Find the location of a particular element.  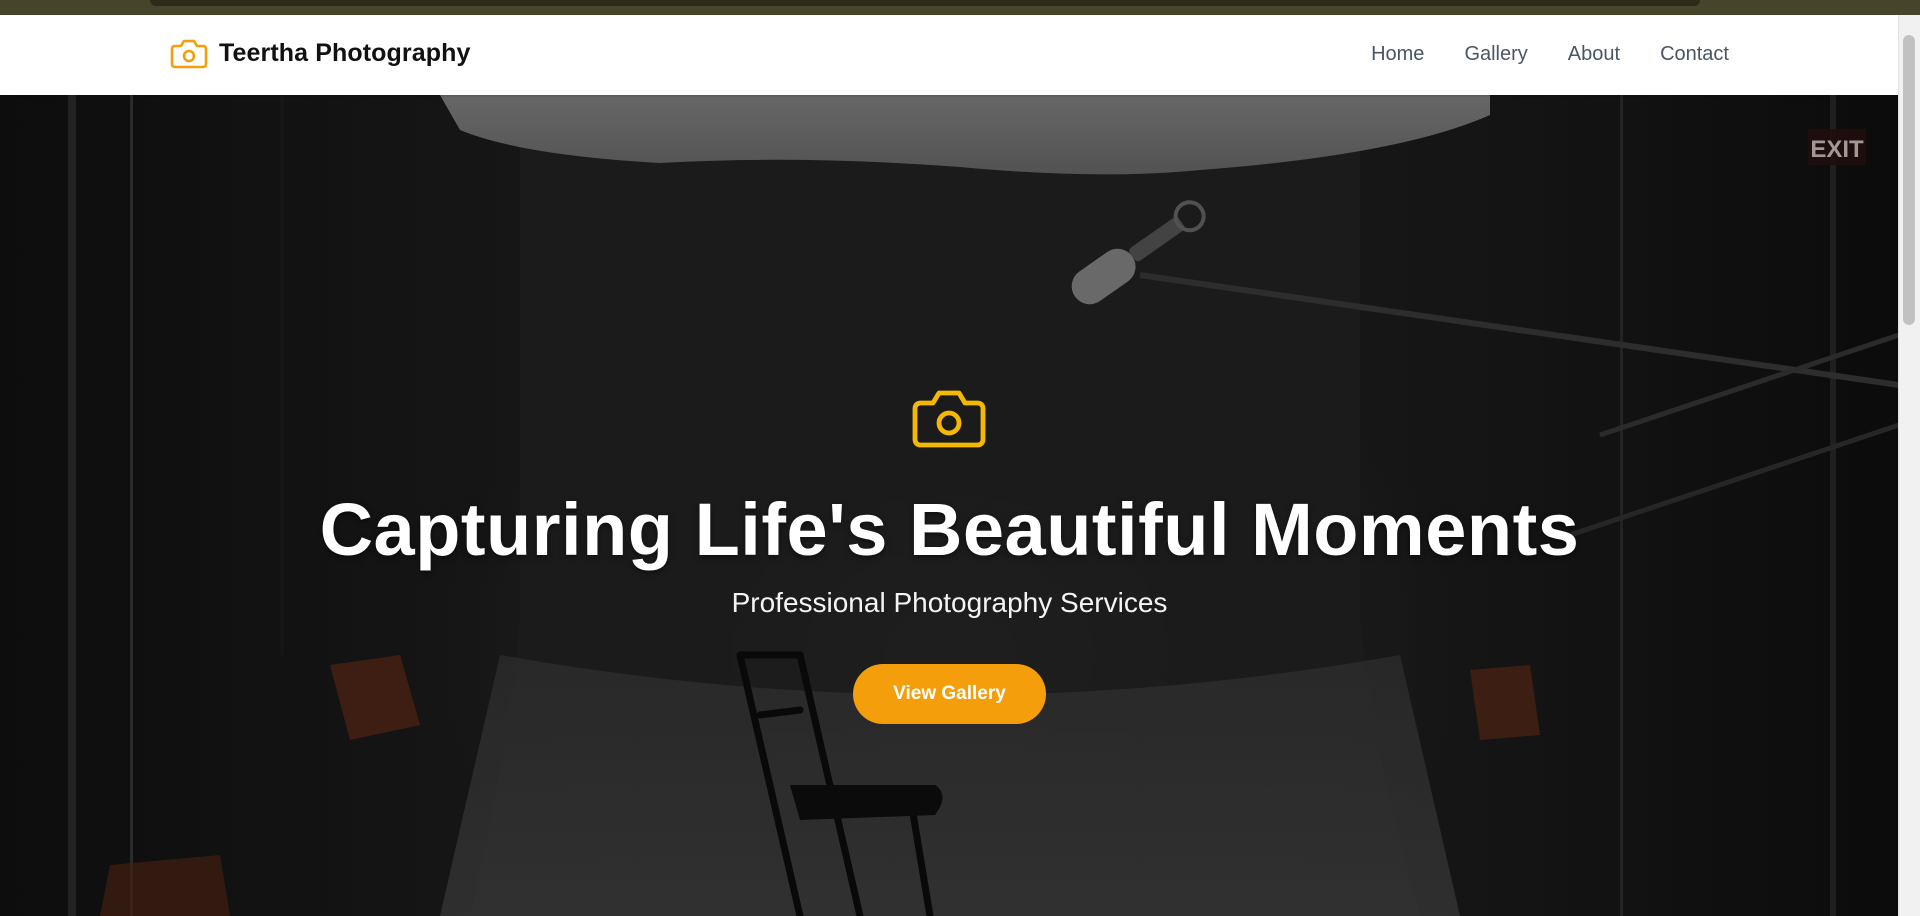

nav-link-contact: Contact is located at coordinates (1694, 54).